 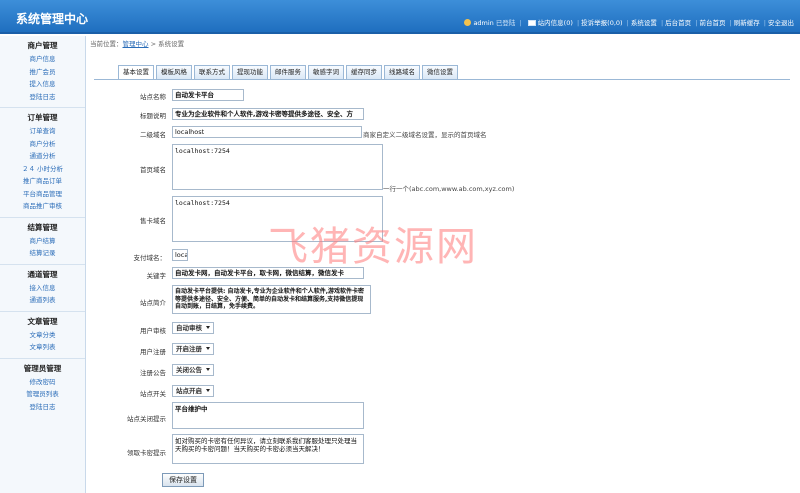 I want to click on tab-withdraw: 提现功能, so click(x=250, y=72).